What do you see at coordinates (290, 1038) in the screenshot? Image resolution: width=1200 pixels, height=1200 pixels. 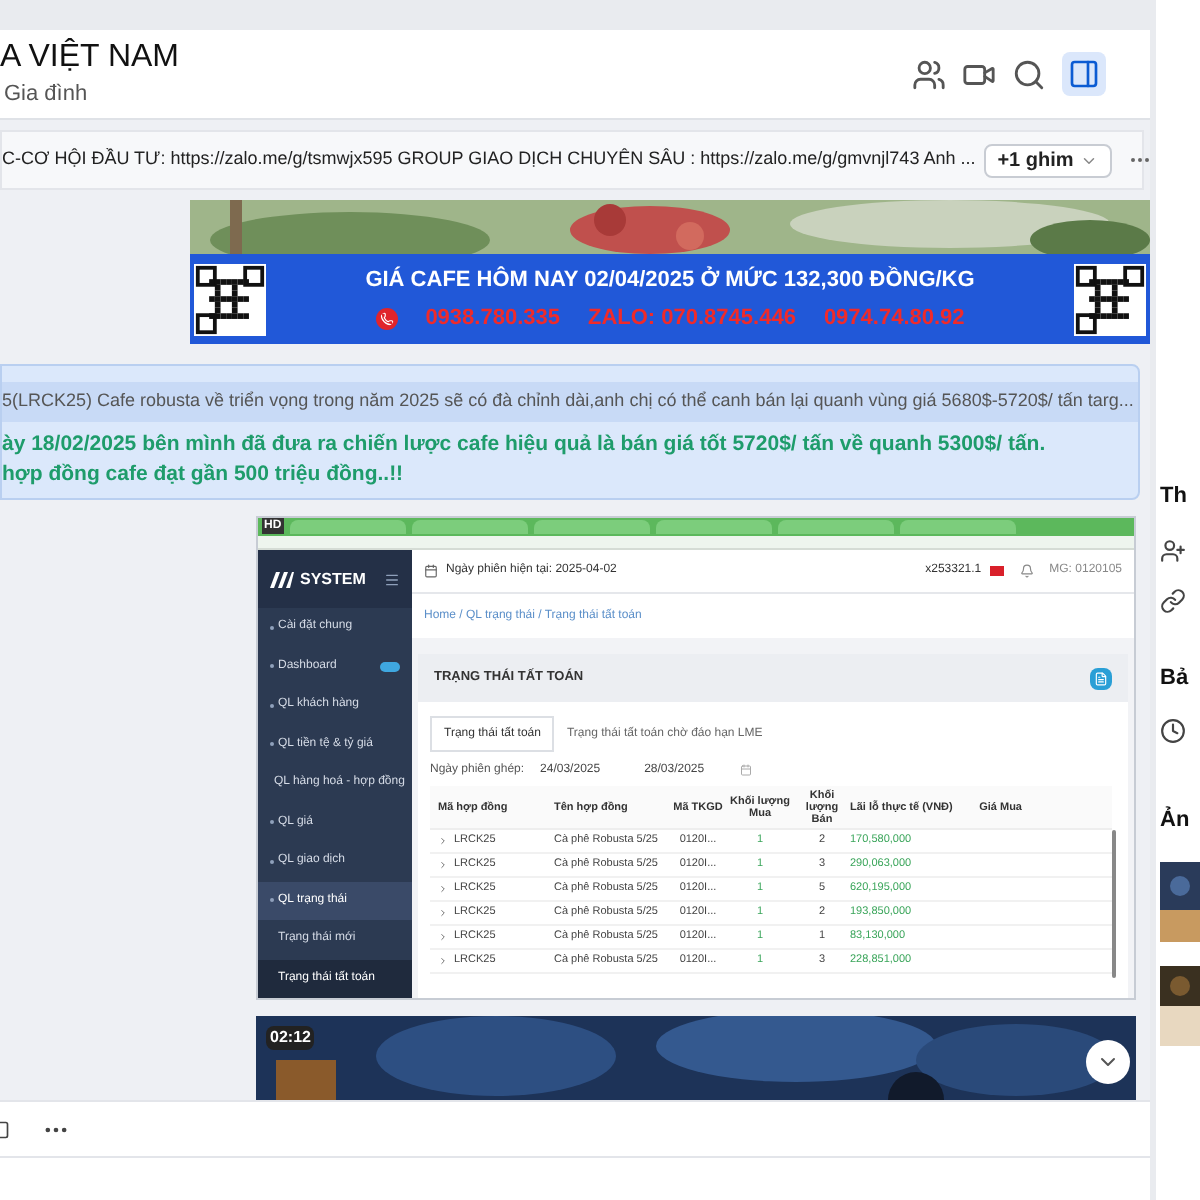 I see `video-duration: 02:12` at bounding box center [290, 1038].